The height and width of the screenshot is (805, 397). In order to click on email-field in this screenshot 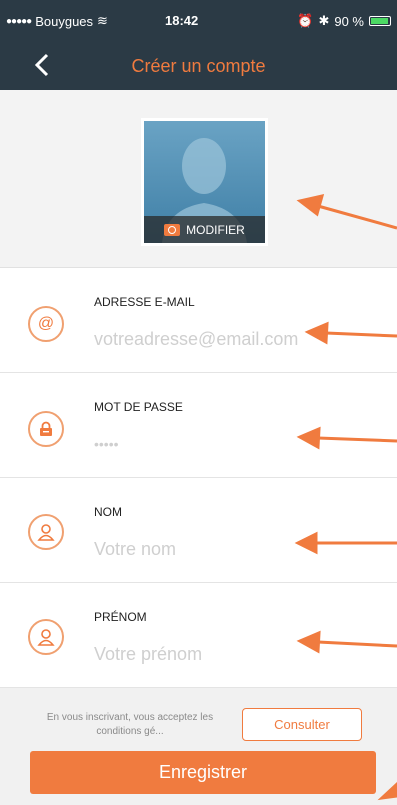, I will do `click(234, 339)`.